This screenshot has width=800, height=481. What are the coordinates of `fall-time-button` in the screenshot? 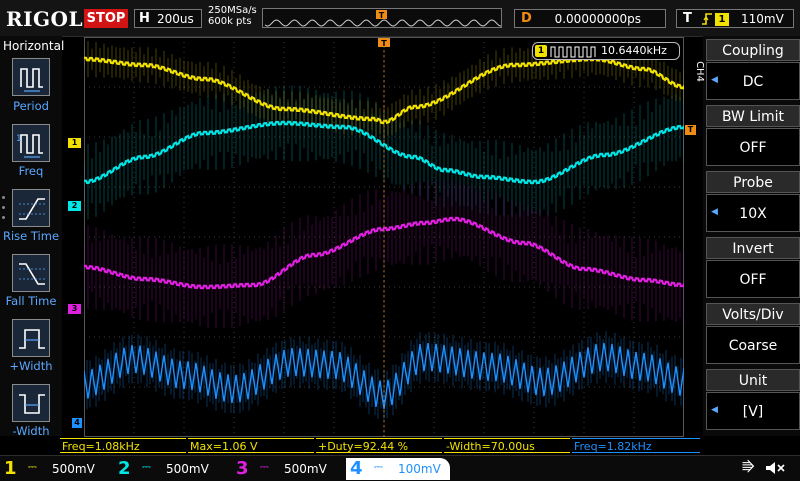 It's located at (31, 273).